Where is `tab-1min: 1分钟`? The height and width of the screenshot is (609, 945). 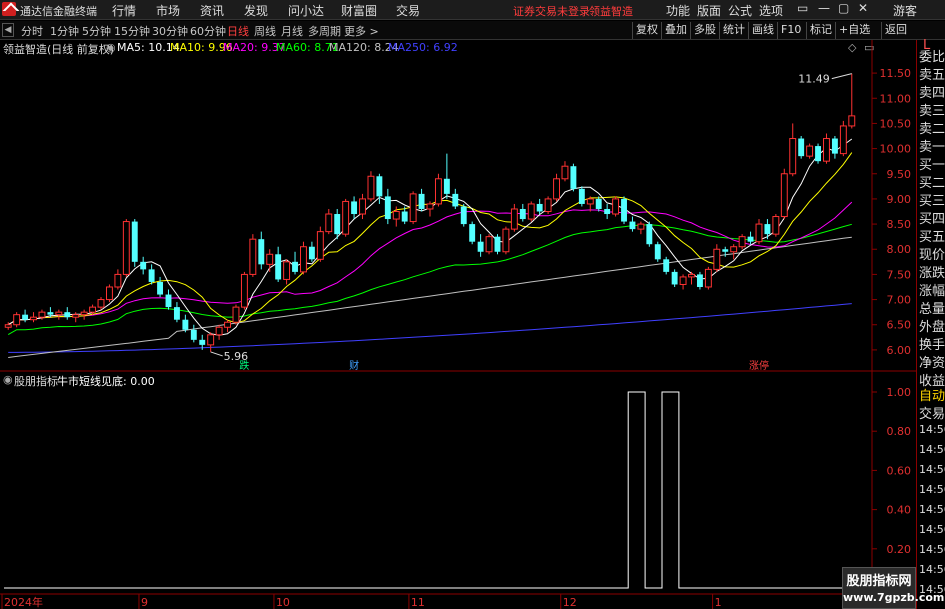
tab-1min: 1分钟 is located at coordinates (64, 31).